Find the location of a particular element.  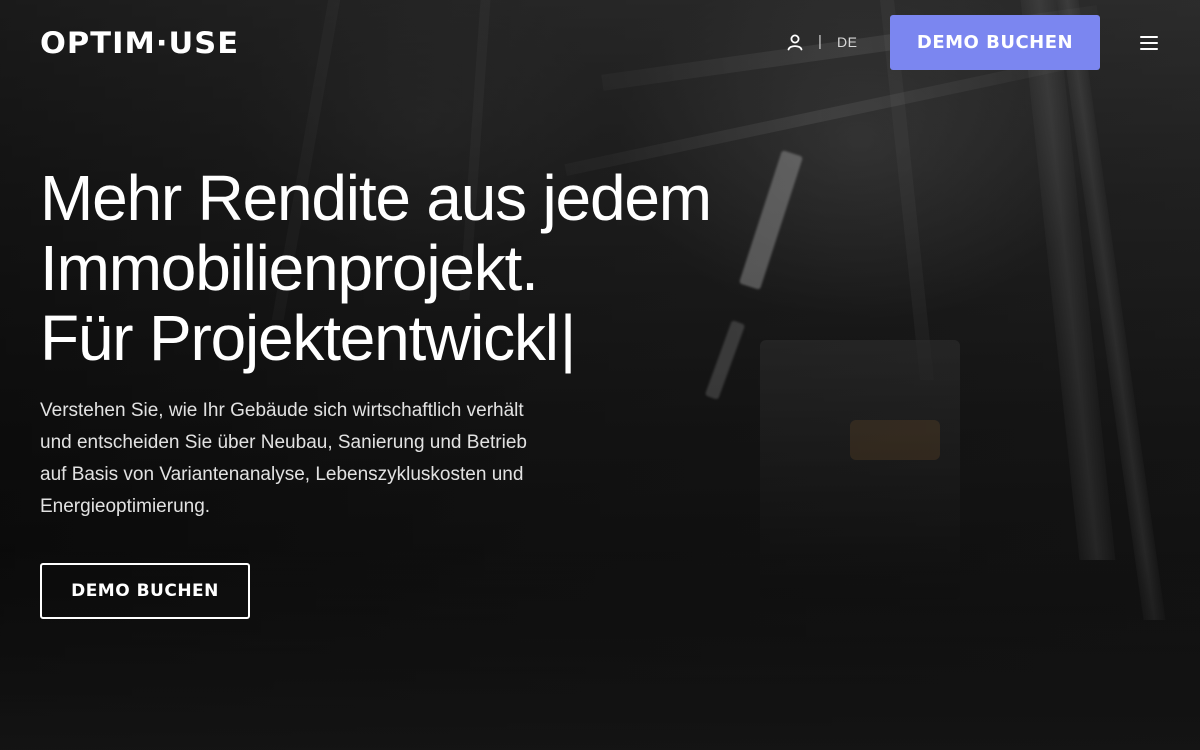

user-icon is located at coordinates (795, 42).